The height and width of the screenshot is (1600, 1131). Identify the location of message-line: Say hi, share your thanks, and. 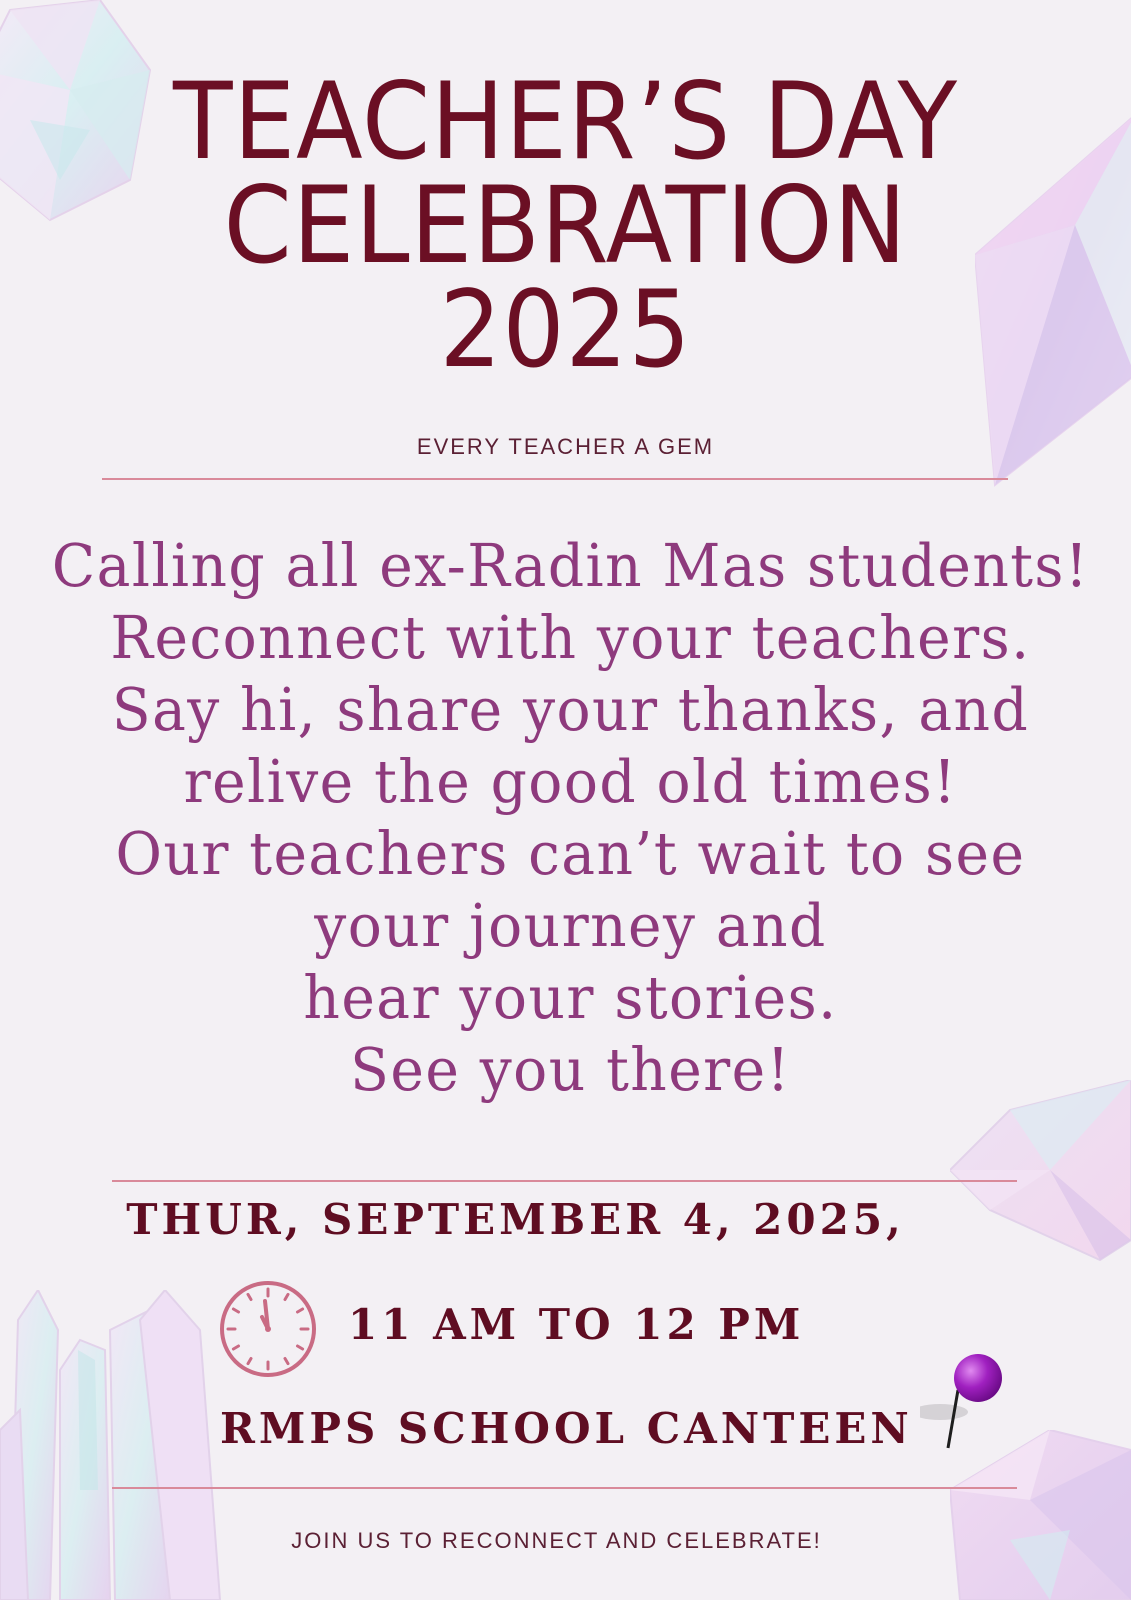
(570, 709).